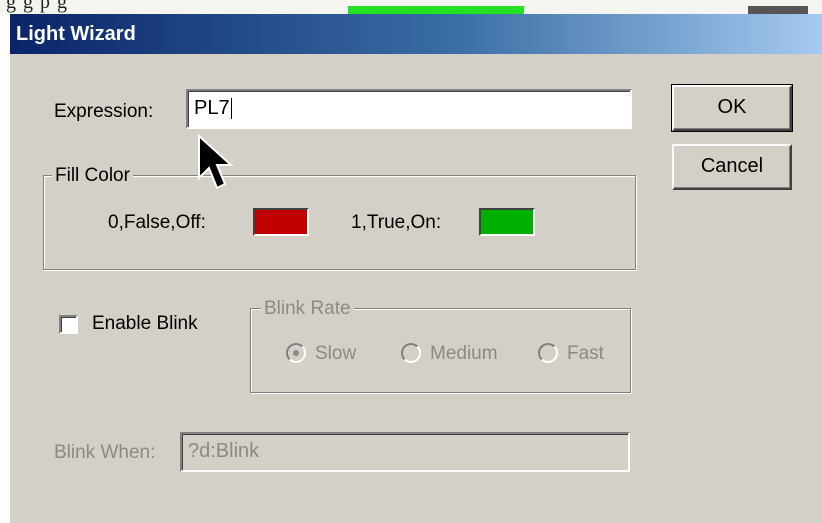 This screenshot has height=523, width=822. What do you see at coordinates (105, 452) in the screenshot?
I see `blink-when-label: Blink When:` at bounding box center [105, 452].